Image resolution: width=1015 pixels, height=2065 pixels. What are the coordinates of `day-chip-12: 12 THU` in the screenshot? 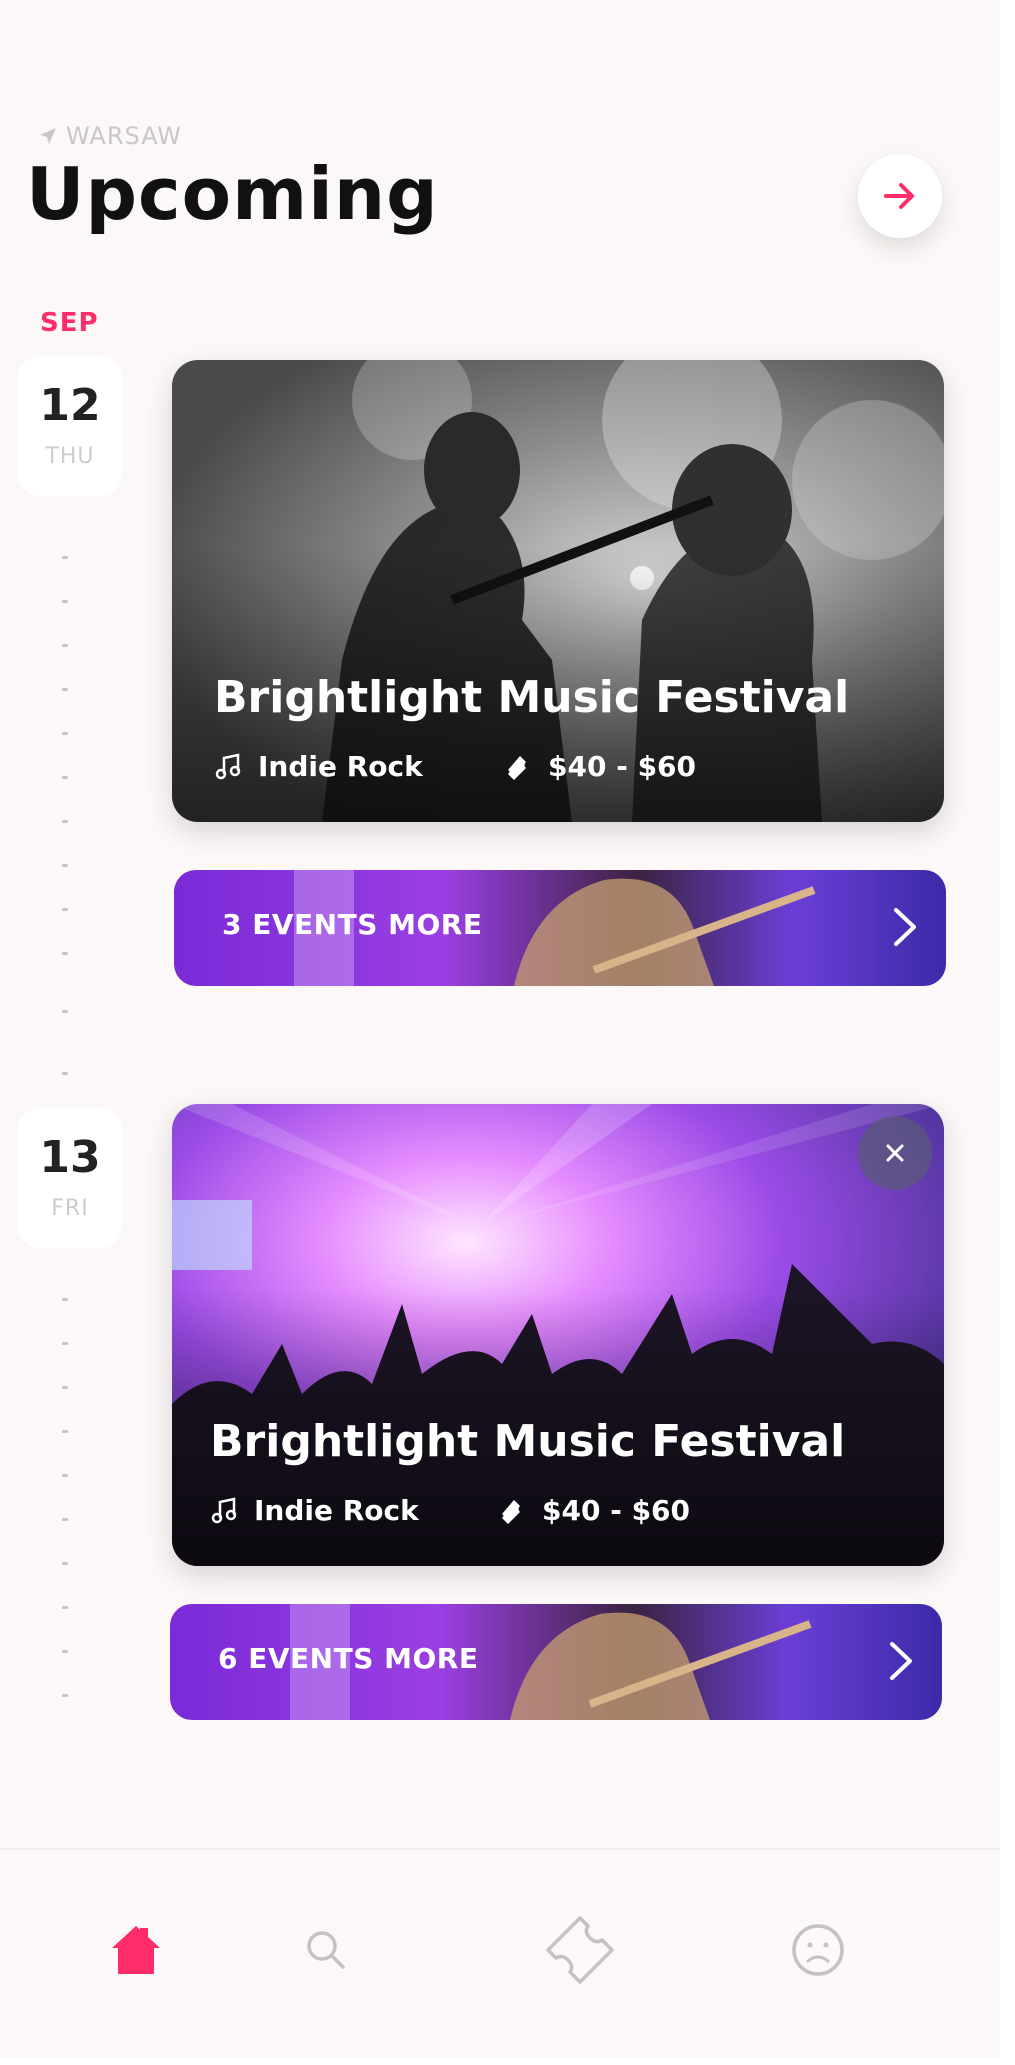 It's located at (70, 426).